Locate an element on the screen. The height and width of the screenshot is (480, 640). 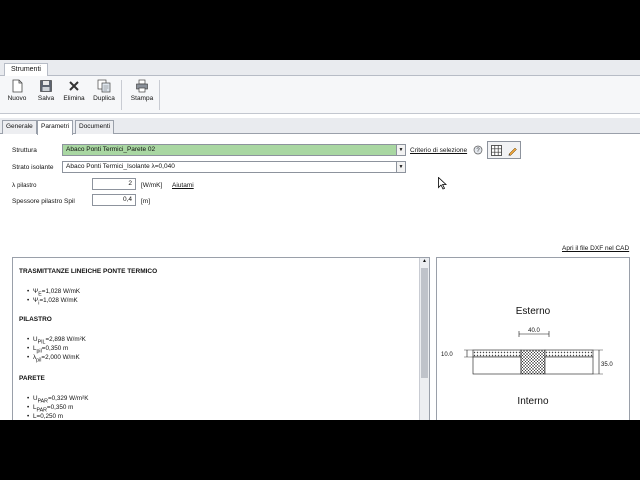
lambda-unit: [W/mK] is located at coordinates (152, 185).